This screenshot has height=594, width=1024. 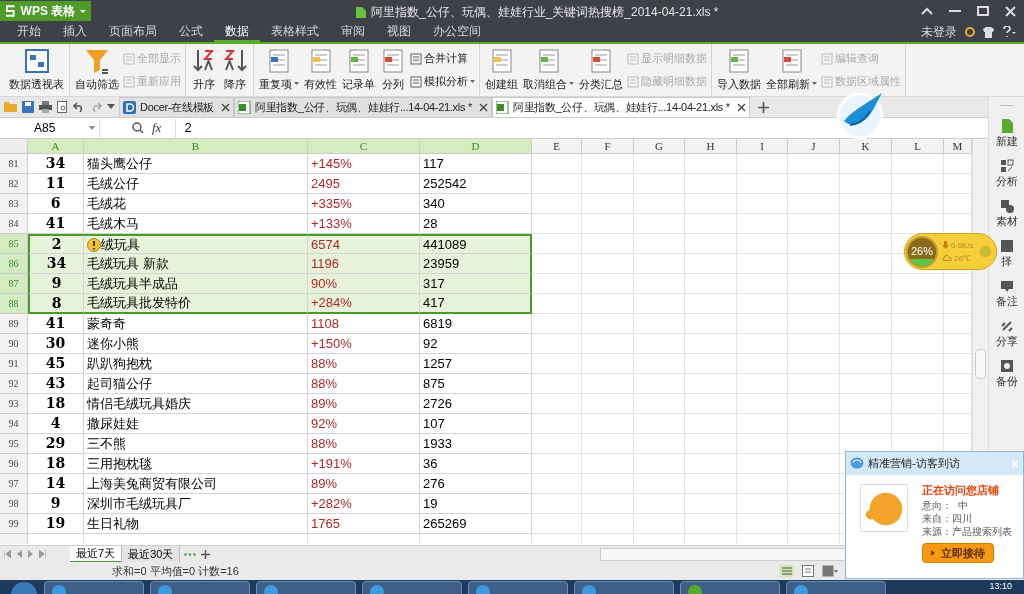 I want to click on menu-tab: 表格样式, so click(x=295, y=32).